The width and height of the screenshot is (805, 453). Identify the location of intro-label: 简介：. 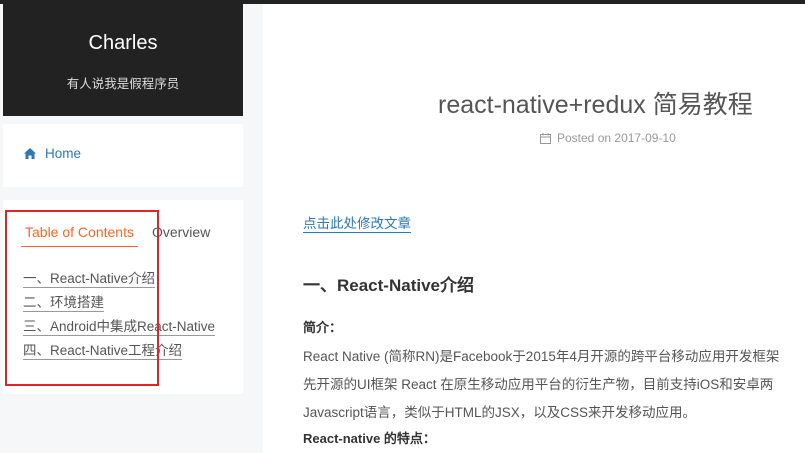
(323, 327).